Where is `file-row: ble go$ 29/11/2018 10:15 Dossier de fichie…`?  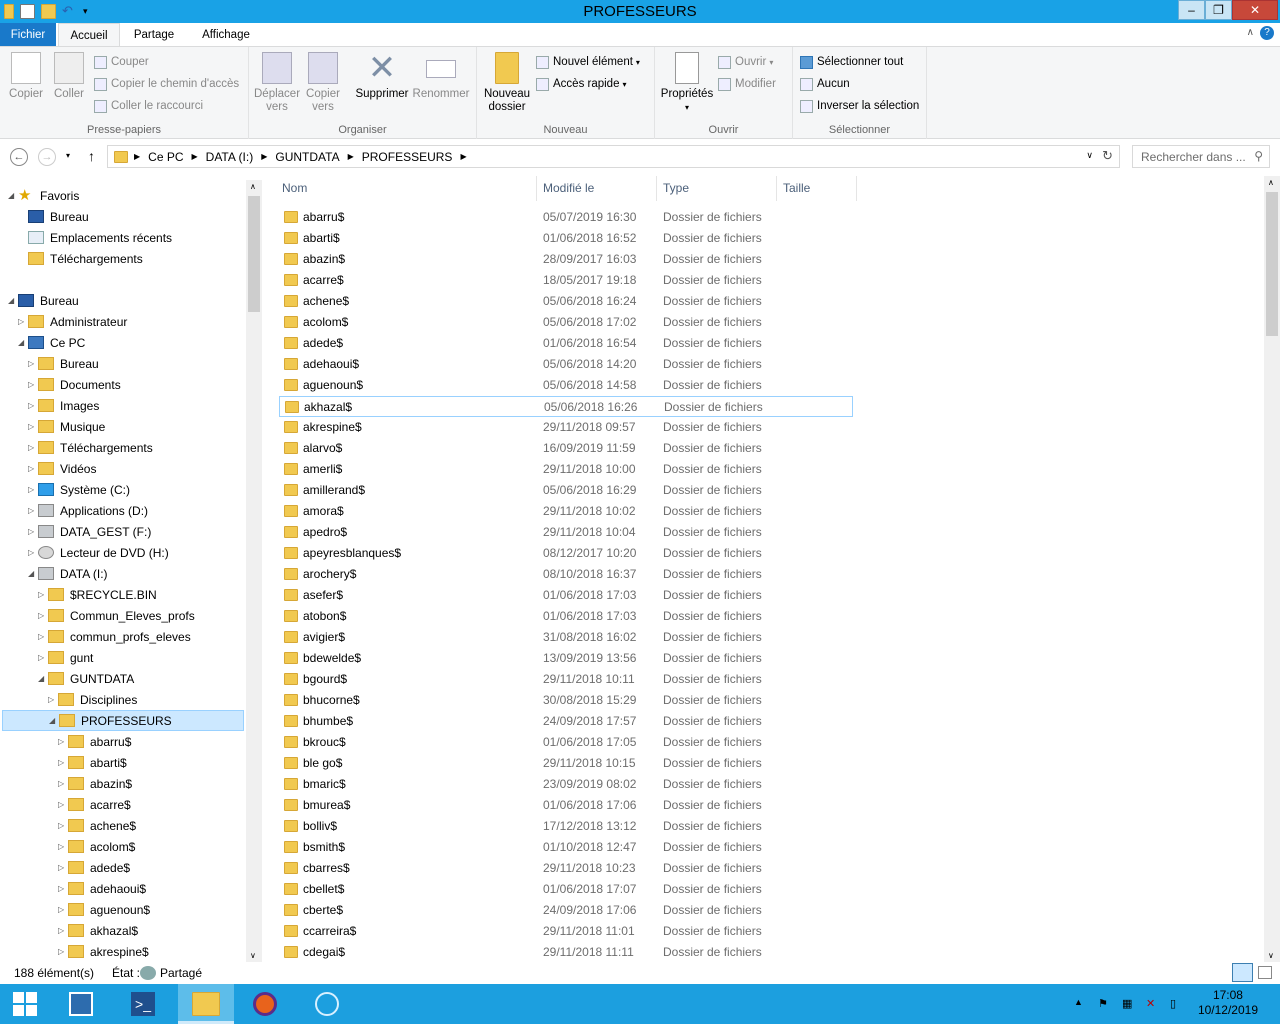
file-row: ble go$ 29/11/2018 10:15 Dossier de fichie… is located at coordinates (566, 763).